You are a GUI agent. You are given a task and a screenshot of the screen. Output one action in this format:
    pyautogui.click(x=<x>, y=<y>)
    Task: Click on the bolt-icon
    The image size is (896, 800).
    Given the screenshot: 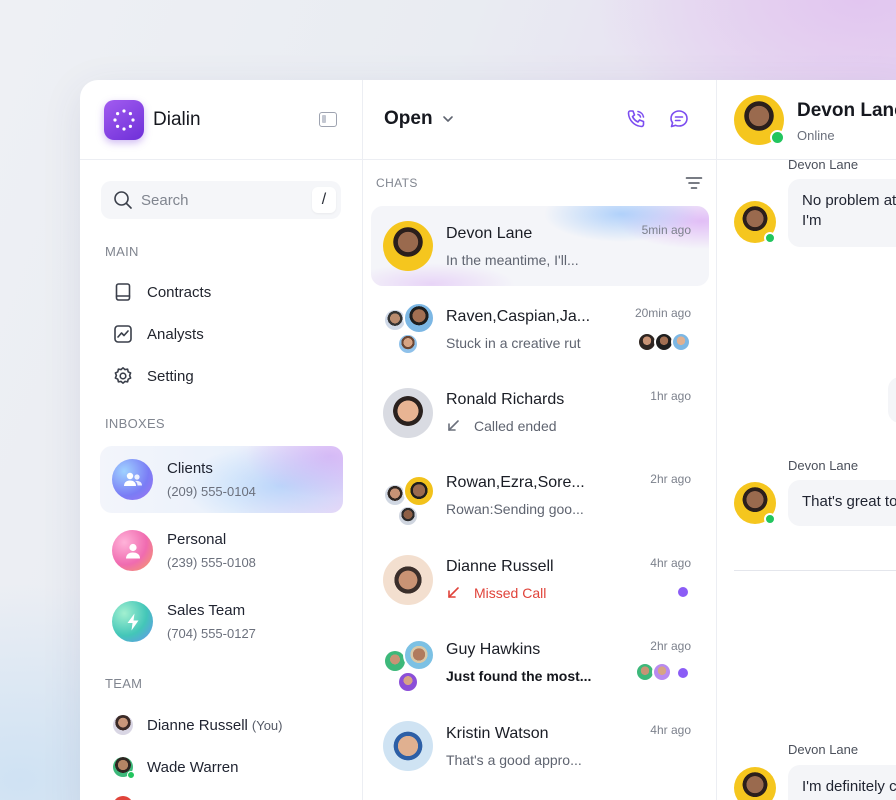 What is the action you would take?
    pyautogui.click(x=132, y=621)
    